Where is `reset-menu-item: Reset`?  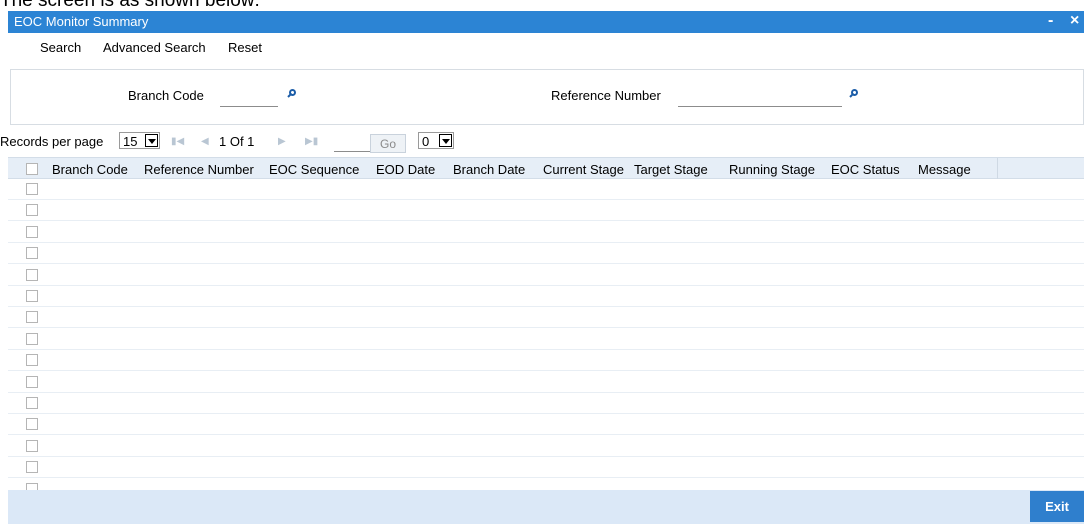 reset-menu-item: Reset is located at coordinates (245, 47).